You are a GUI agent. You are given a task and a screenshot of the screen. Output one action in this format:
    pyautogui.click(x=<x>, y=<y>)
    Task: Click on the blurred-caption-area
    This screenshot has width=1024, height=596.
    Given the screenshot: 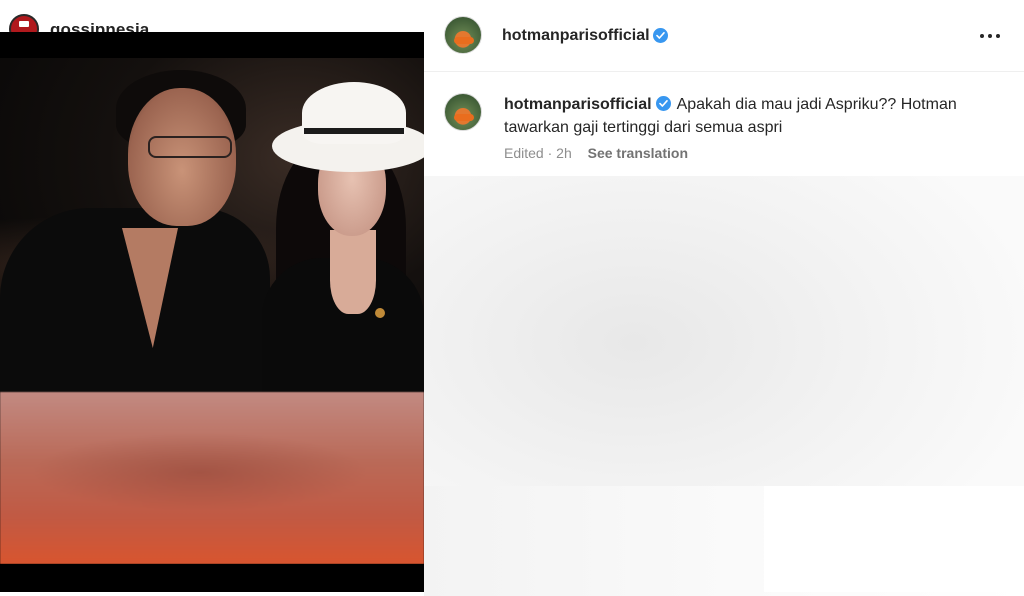 What is the action you would take?
    pyautogui.click(x=212, y=478)
    